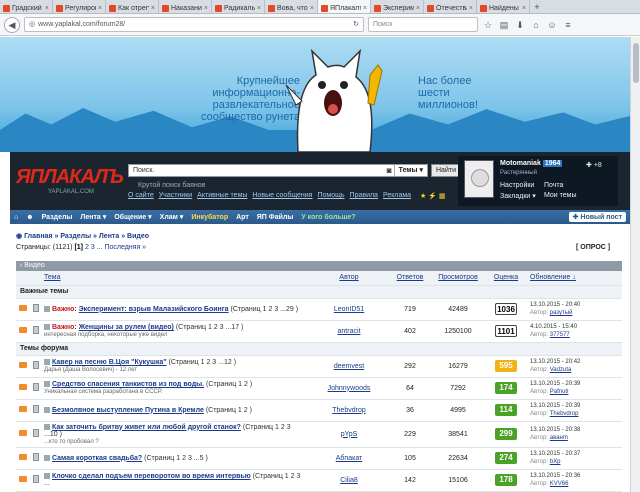 This screenshot has height=492, width=640. What do you see at coordinates (479, 179) in the screenshot?
I see `avatar` at bounding box center [479, 179].